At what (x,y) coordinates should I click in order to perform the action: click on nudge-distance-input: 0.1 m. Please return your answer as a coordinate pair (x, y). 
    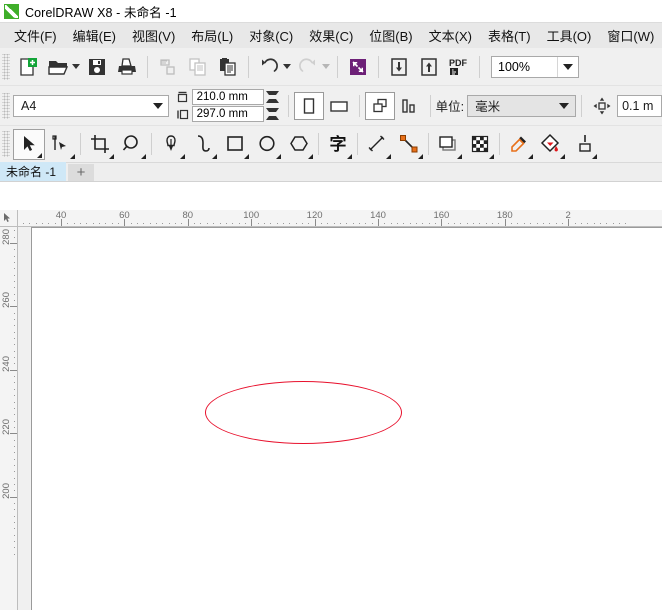
    Looking at the image, I should click on (639, 105).